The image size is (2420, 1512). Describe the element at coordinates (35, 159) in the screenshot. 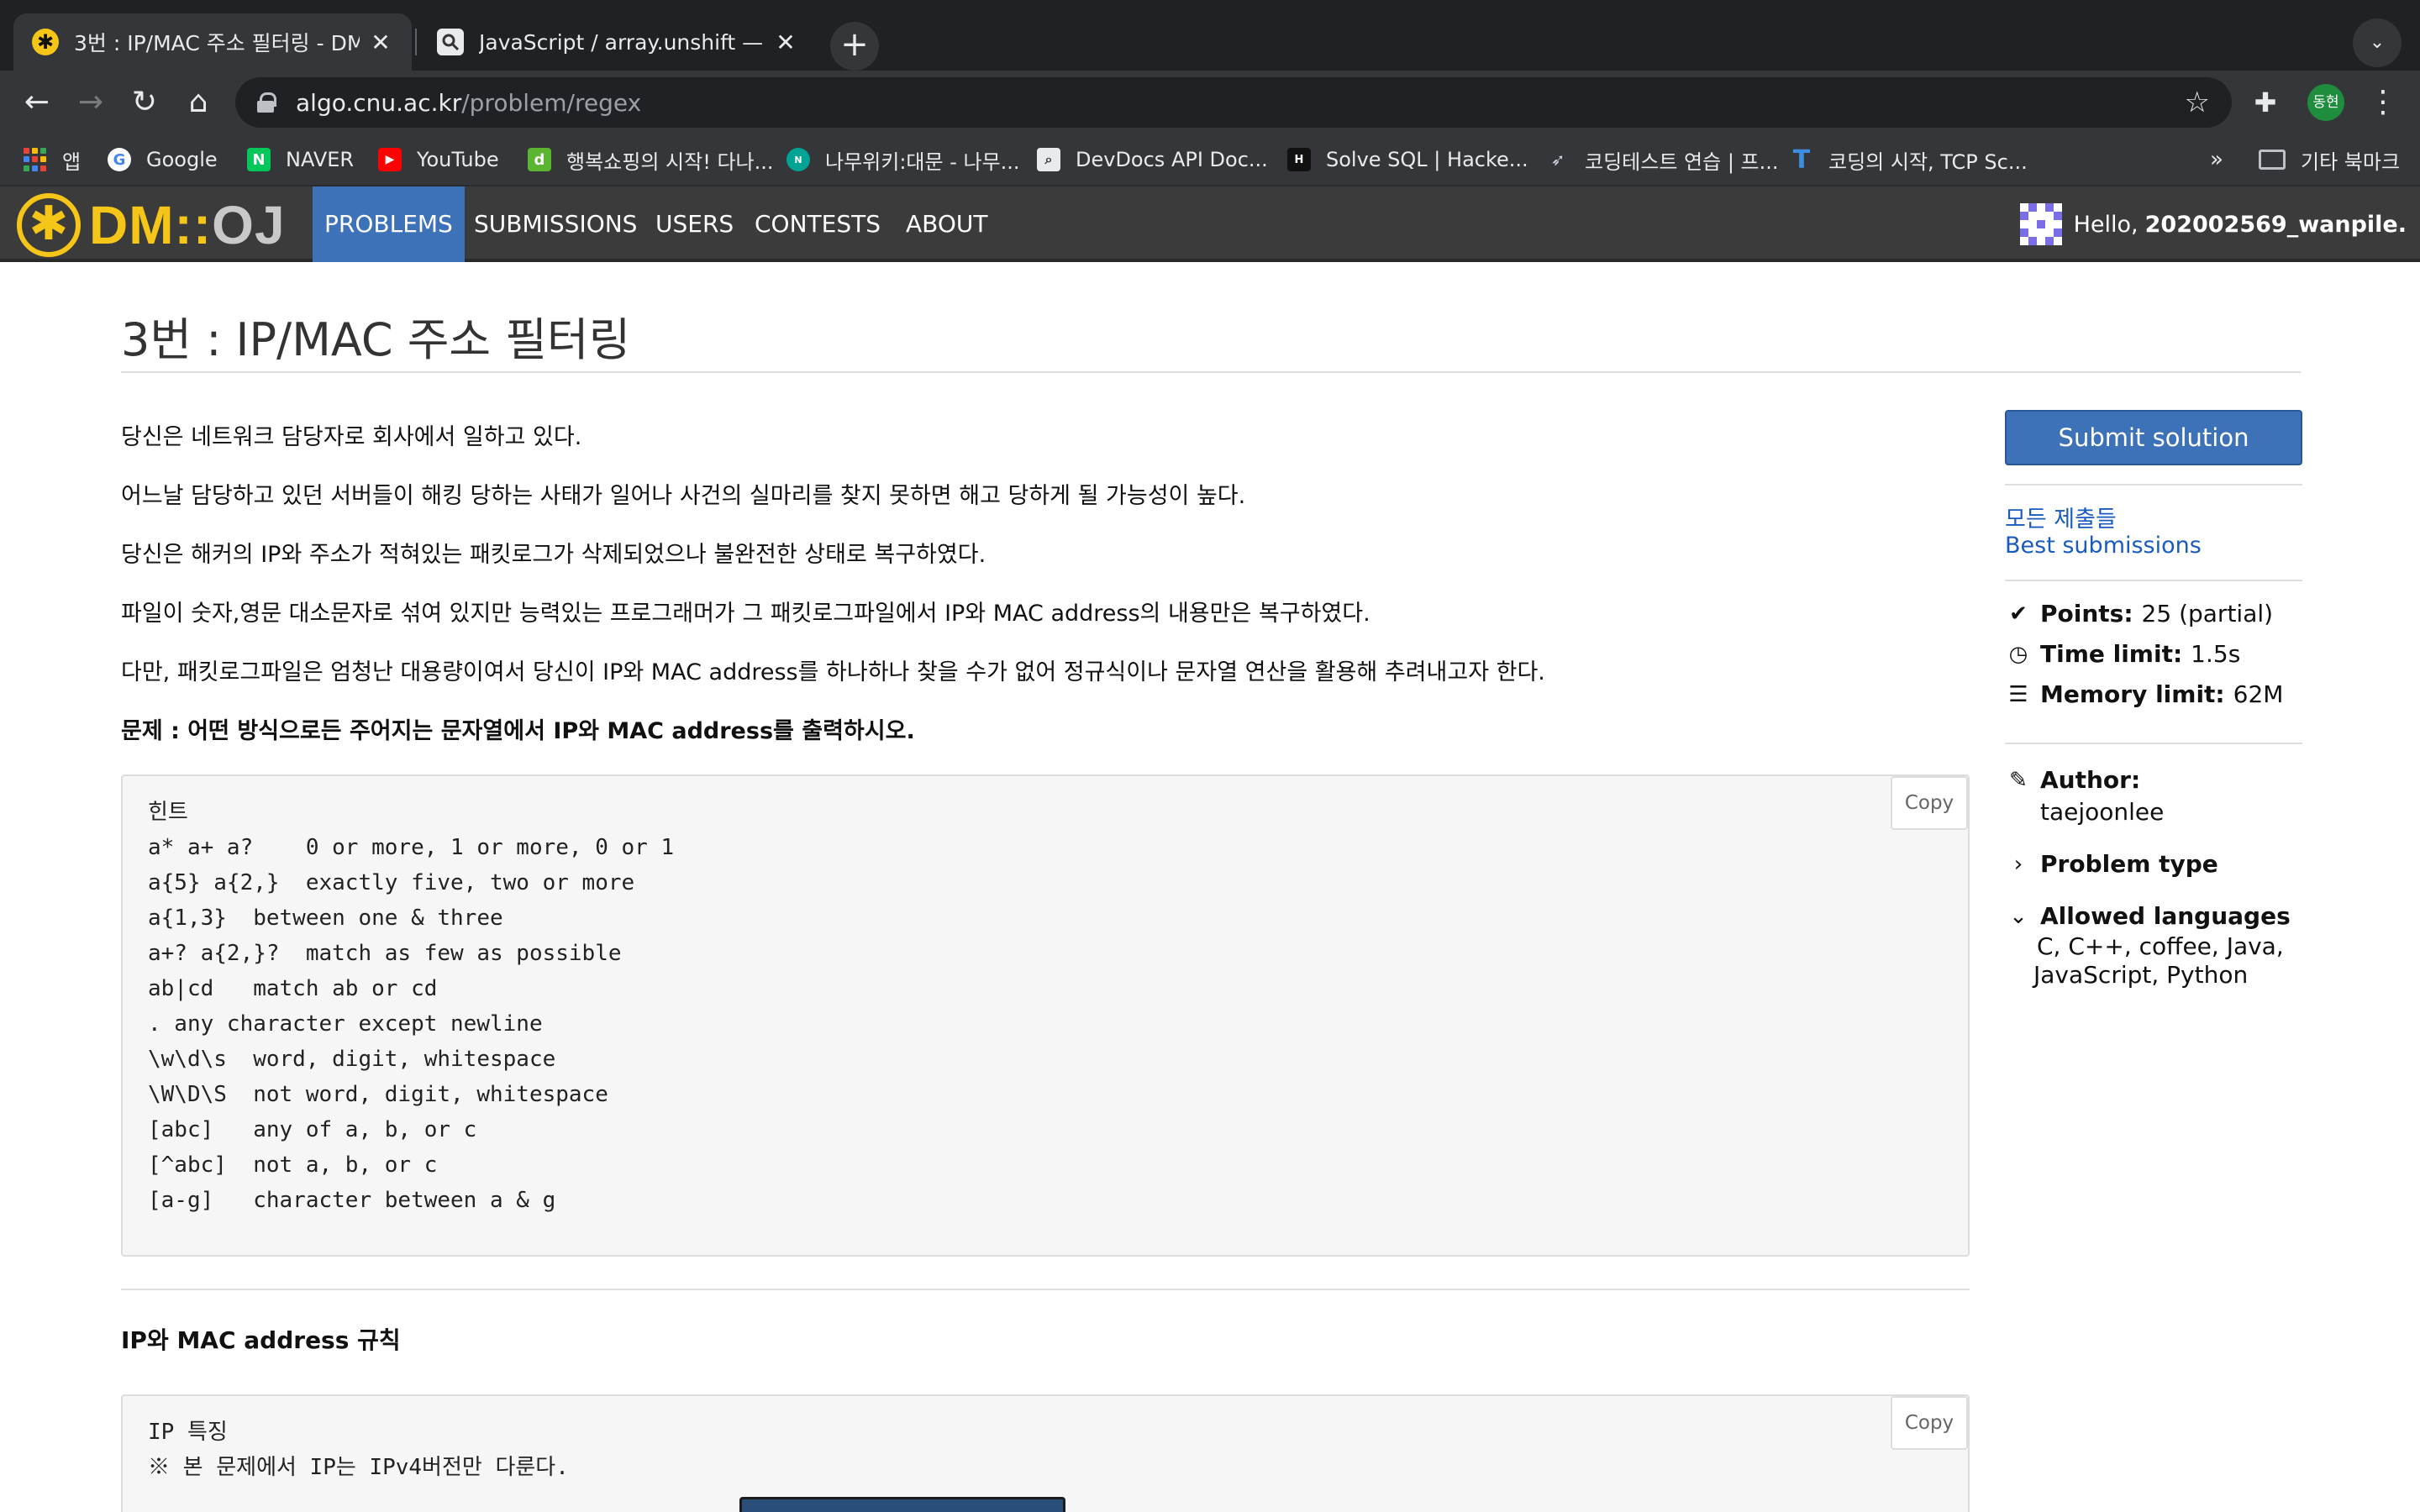

I see `apps-grid-icon` at that location.